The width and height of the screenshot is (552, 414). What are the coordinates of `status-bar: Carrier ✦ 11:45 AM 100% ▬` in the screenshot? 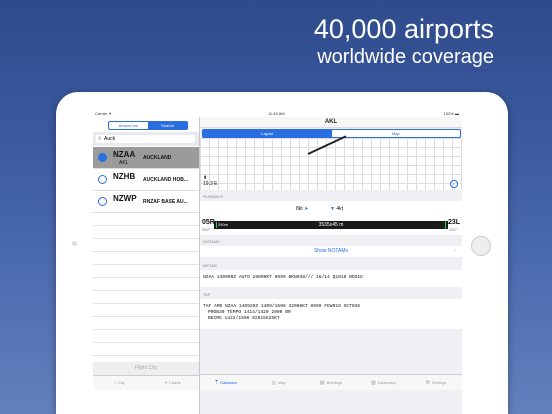 It's located at (277, 113).